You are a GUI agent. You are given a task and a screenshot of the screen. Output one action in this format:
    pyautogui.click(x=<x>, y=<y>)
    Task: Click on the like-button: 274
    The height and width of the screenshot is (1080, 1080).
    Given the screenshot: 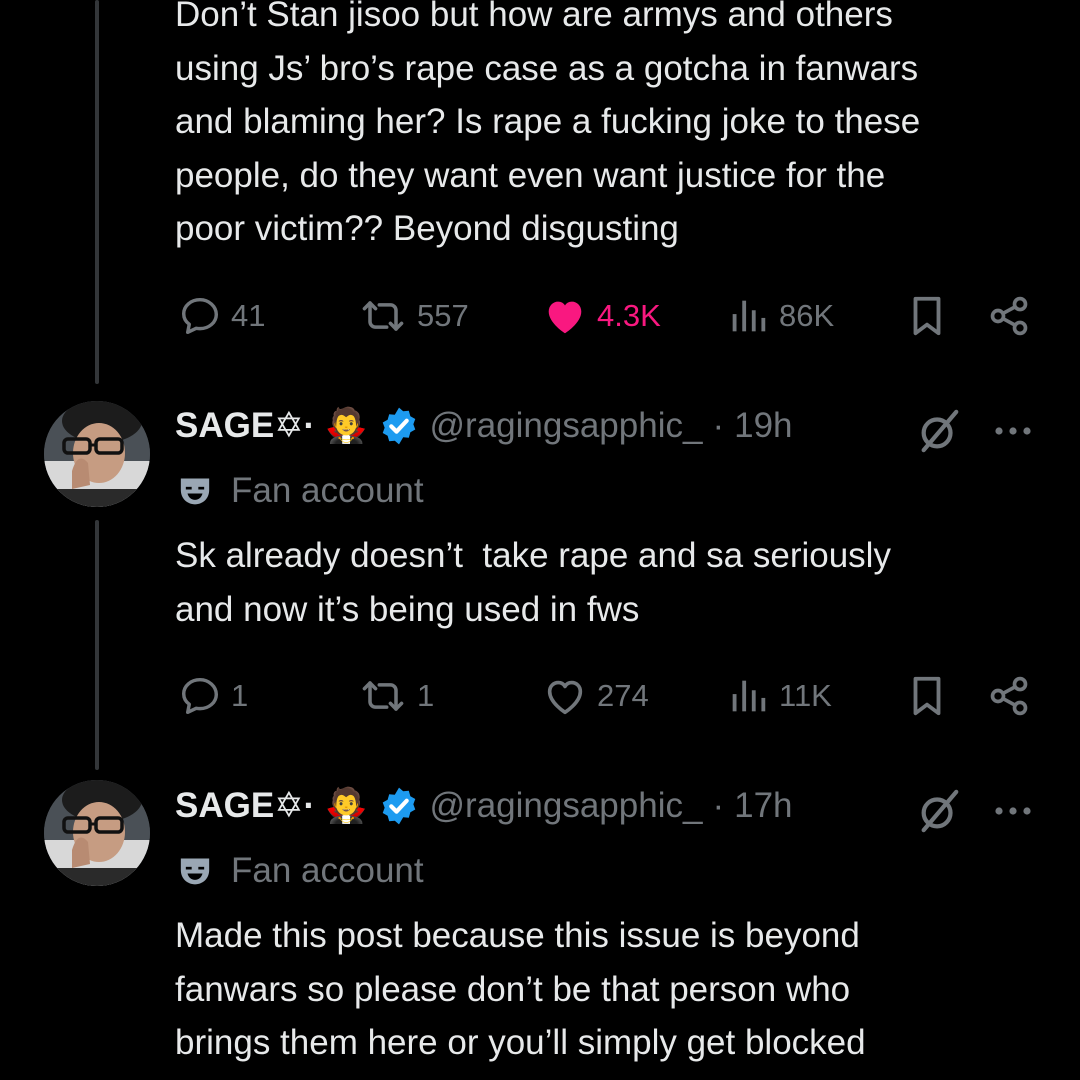 What is the action you would take?
    pyautogui.click(x=595, y=696)
    